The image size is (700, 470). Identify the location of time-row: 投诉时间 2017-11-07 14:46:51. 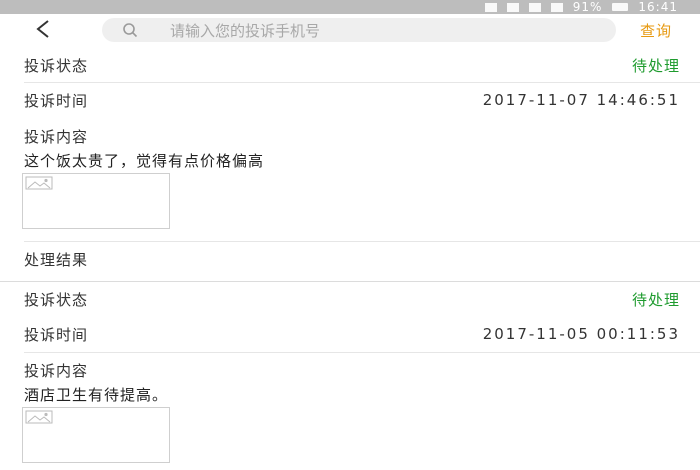
(352, 100).